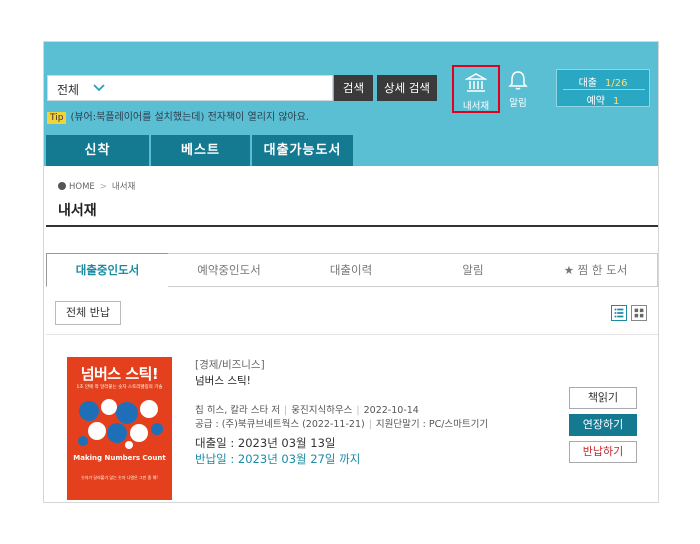 The image size is (700, 544). Describe the element at coordinates (229, 270) in the screenshot. I see `tab-reserved: 예약중인도서` at that location.